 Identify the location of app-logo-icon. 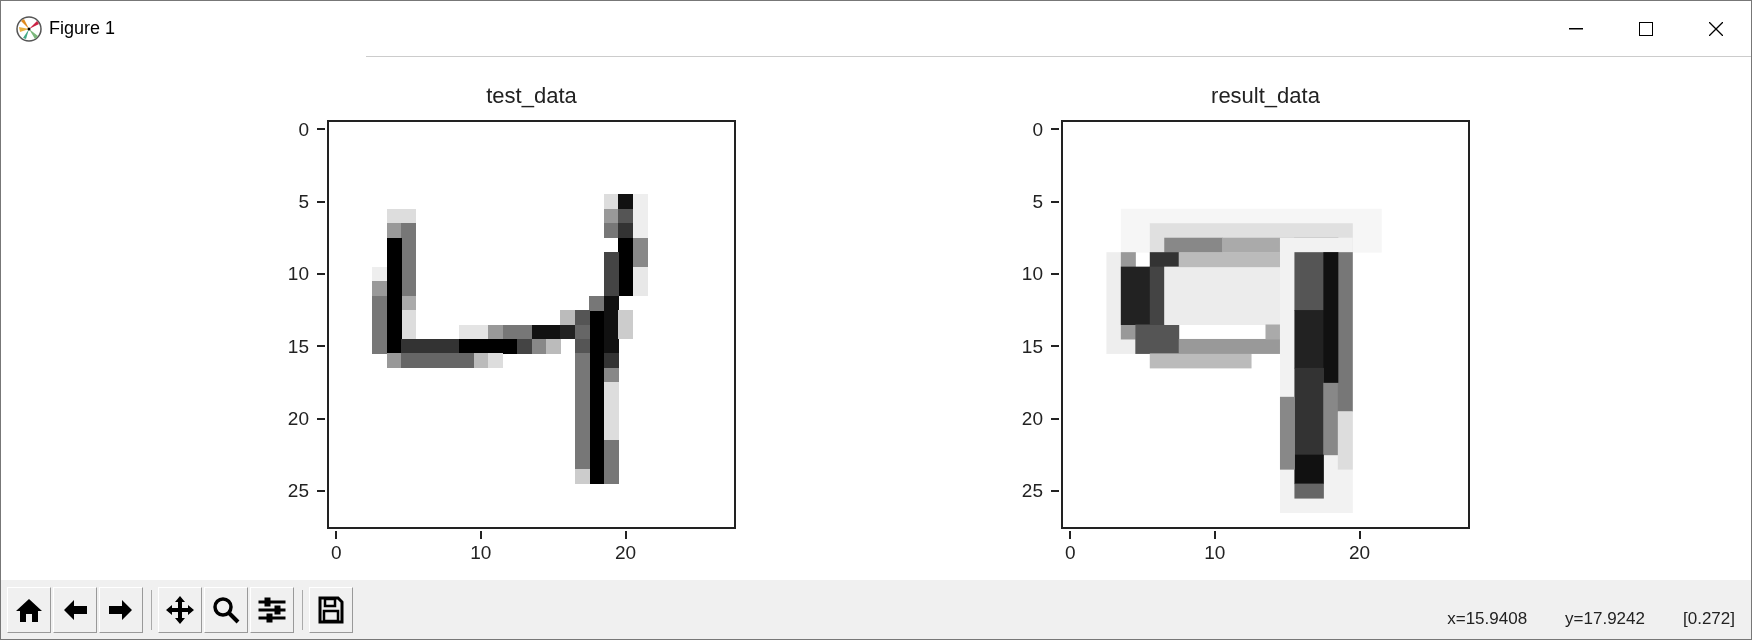
(29, 28).